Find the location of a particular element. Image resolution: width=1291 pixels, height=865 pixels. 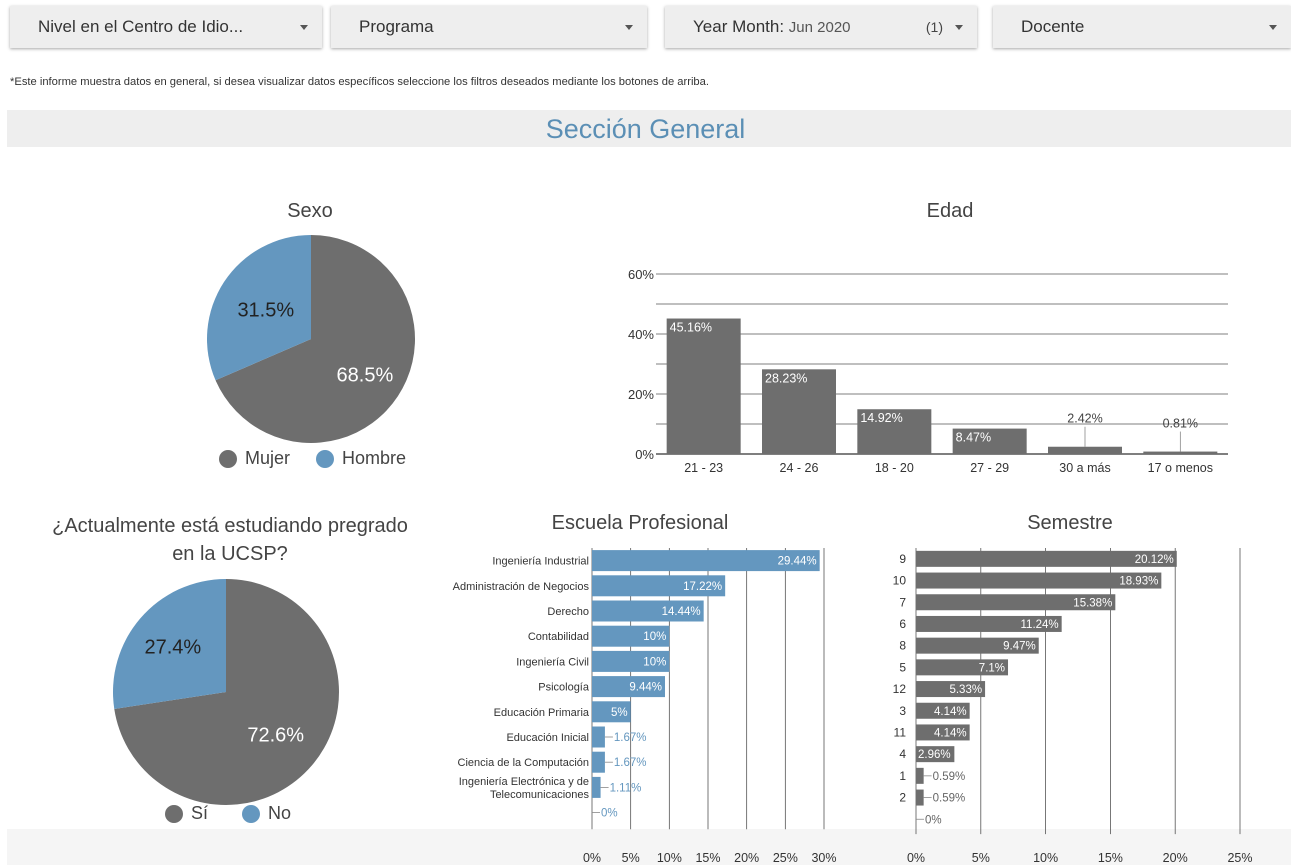

filter-year-month-value: Jun 2020 is located at coordinates (819, 27).